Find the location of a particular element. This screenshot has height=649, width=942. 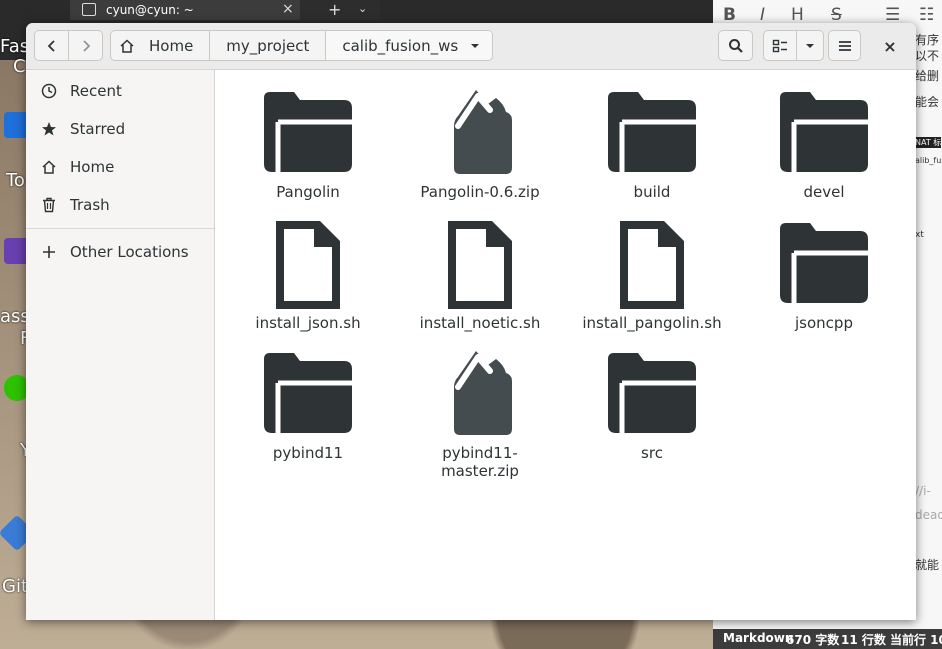

breadcrumb-current-folder: calib_fusion_ws is located at coordinates (409, 45).